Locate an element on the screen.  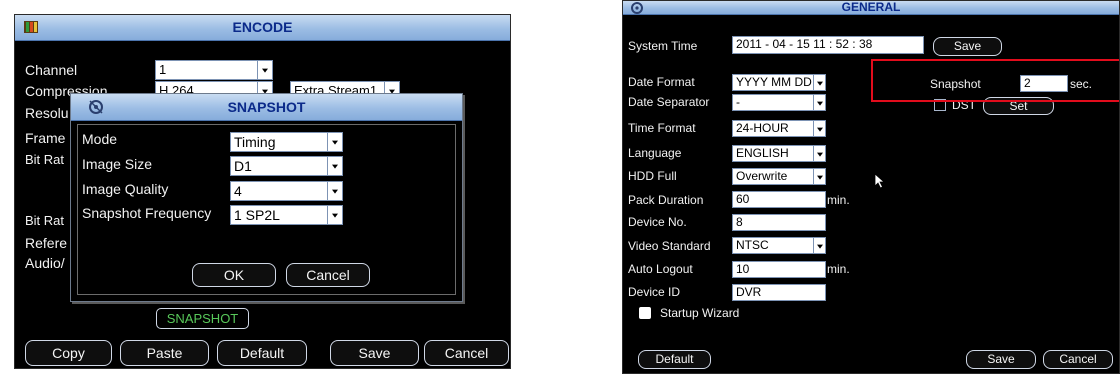
image-quality-select: 4 is located at coordinates (286, 191).